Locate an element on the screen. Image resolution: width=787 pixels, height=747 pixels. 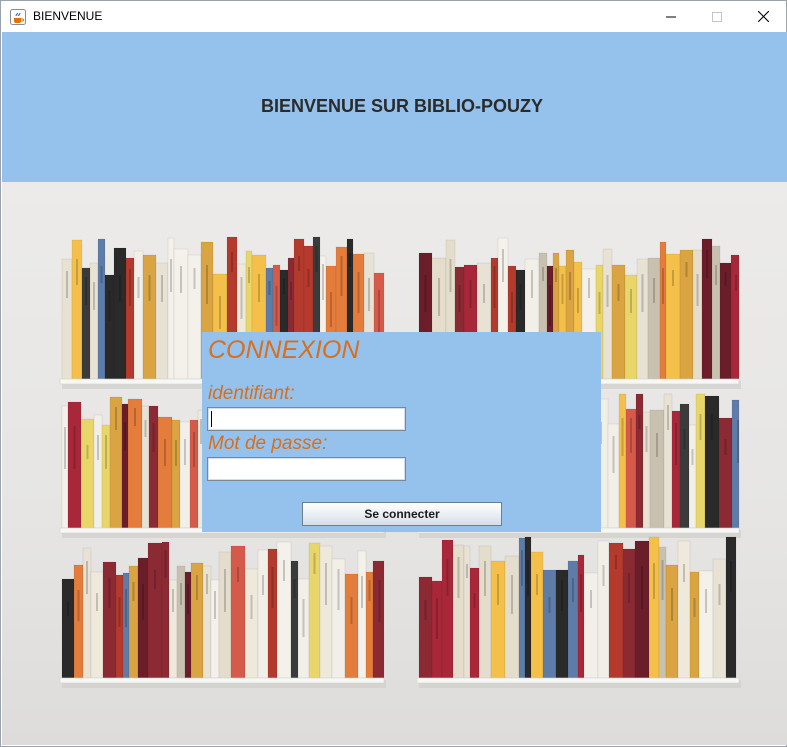
maximize-button is located at coordinates (717, 16).